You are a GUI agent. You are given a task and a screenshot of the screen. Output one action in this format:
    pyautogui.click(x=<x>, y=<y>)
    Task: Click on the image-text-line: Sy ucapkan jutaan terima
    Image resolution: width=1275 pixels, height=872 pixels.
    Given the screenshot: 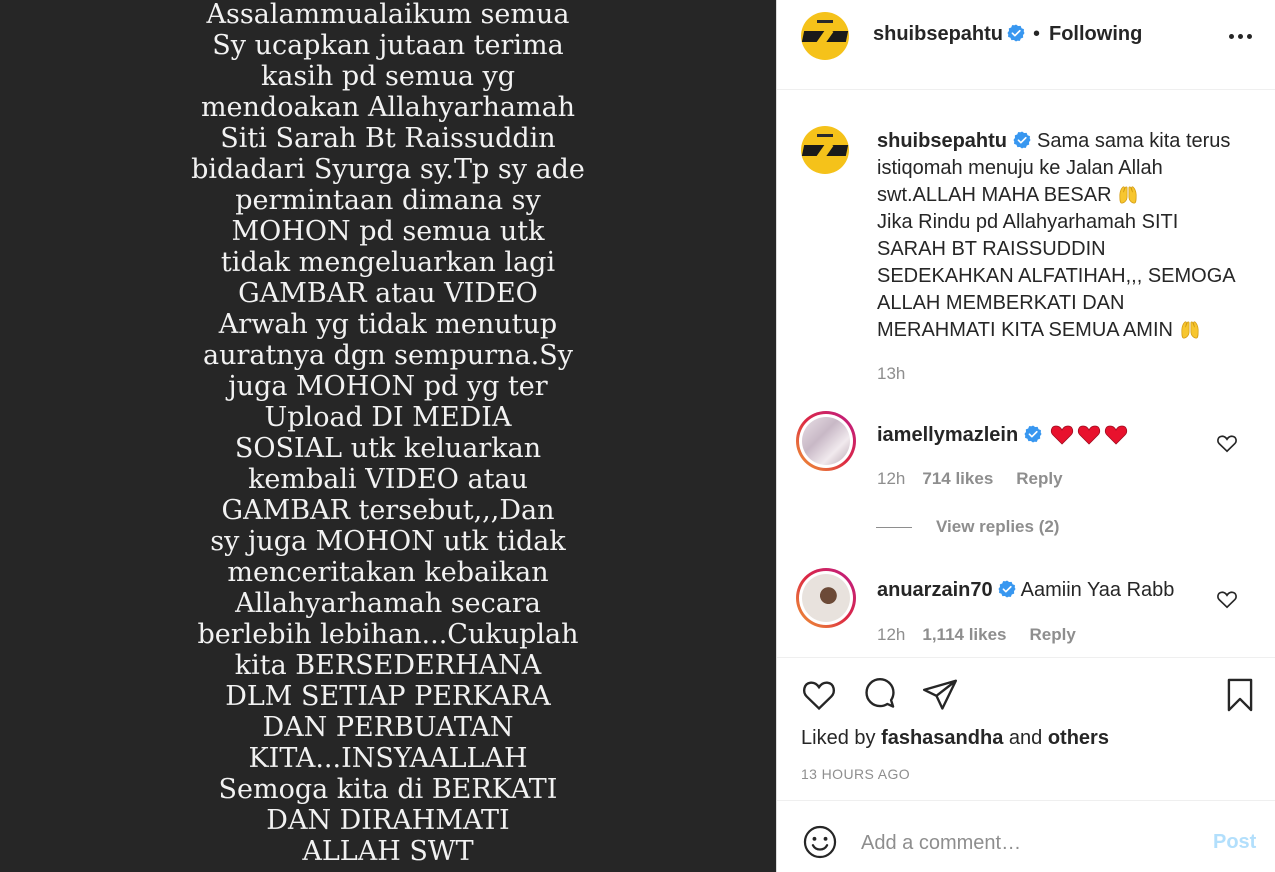 What is the action you would take?
    pyautogui.click(x=388, y=45)
    